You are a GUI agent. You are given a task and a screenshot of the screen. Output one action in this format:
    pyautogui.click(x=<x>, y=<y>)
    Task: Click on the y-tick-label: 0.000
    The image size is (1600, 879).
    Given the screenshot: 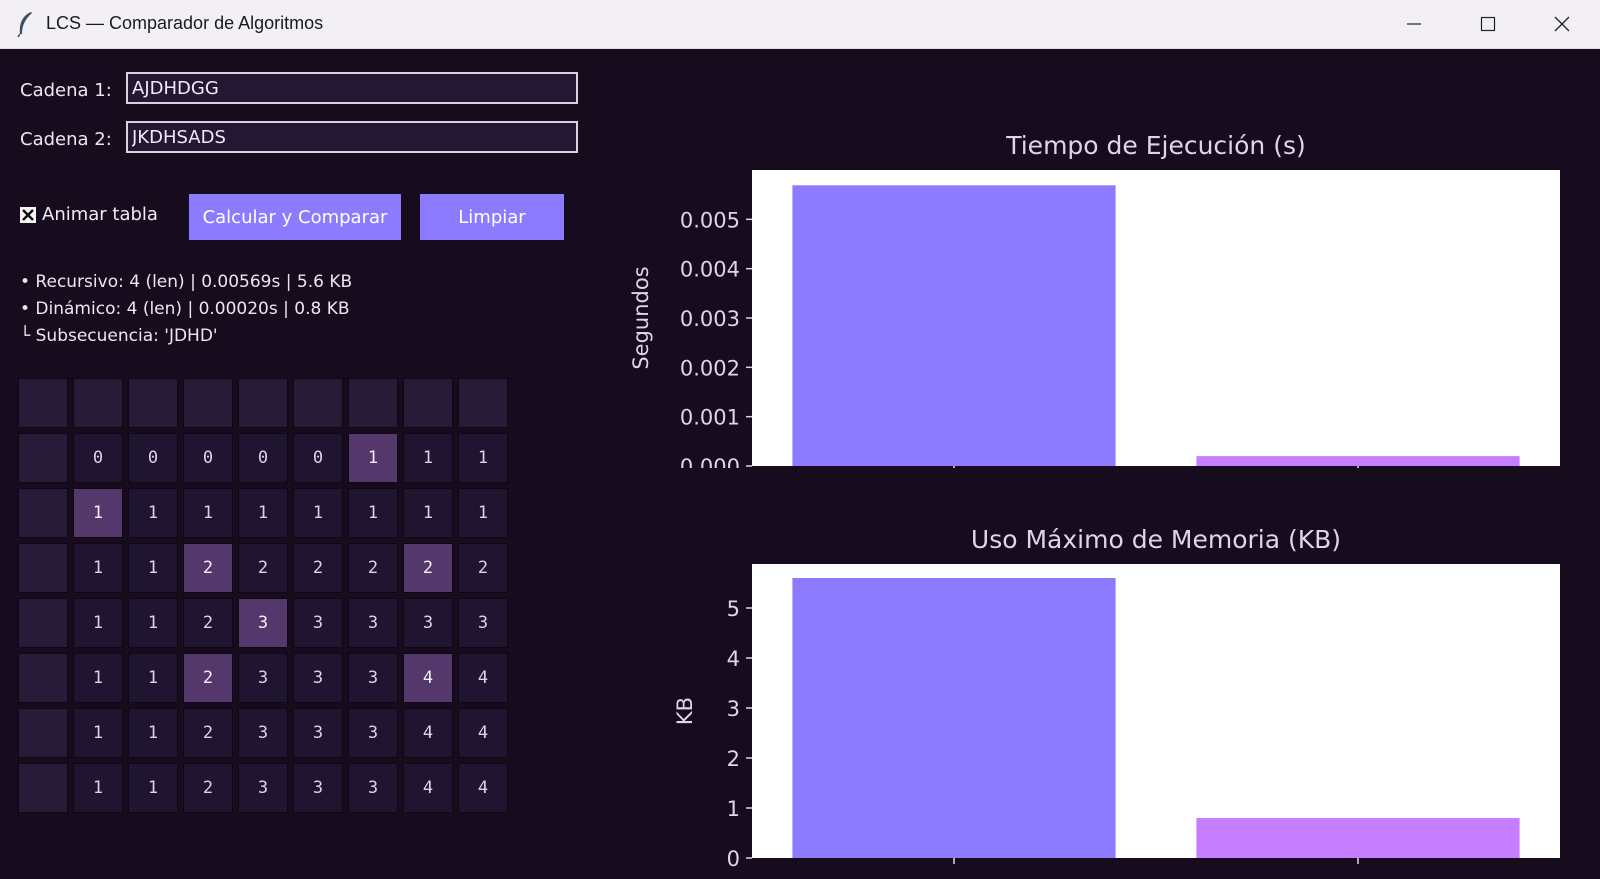 What is the action you would take?
    pyautogui.click(x=710, y=461)
    